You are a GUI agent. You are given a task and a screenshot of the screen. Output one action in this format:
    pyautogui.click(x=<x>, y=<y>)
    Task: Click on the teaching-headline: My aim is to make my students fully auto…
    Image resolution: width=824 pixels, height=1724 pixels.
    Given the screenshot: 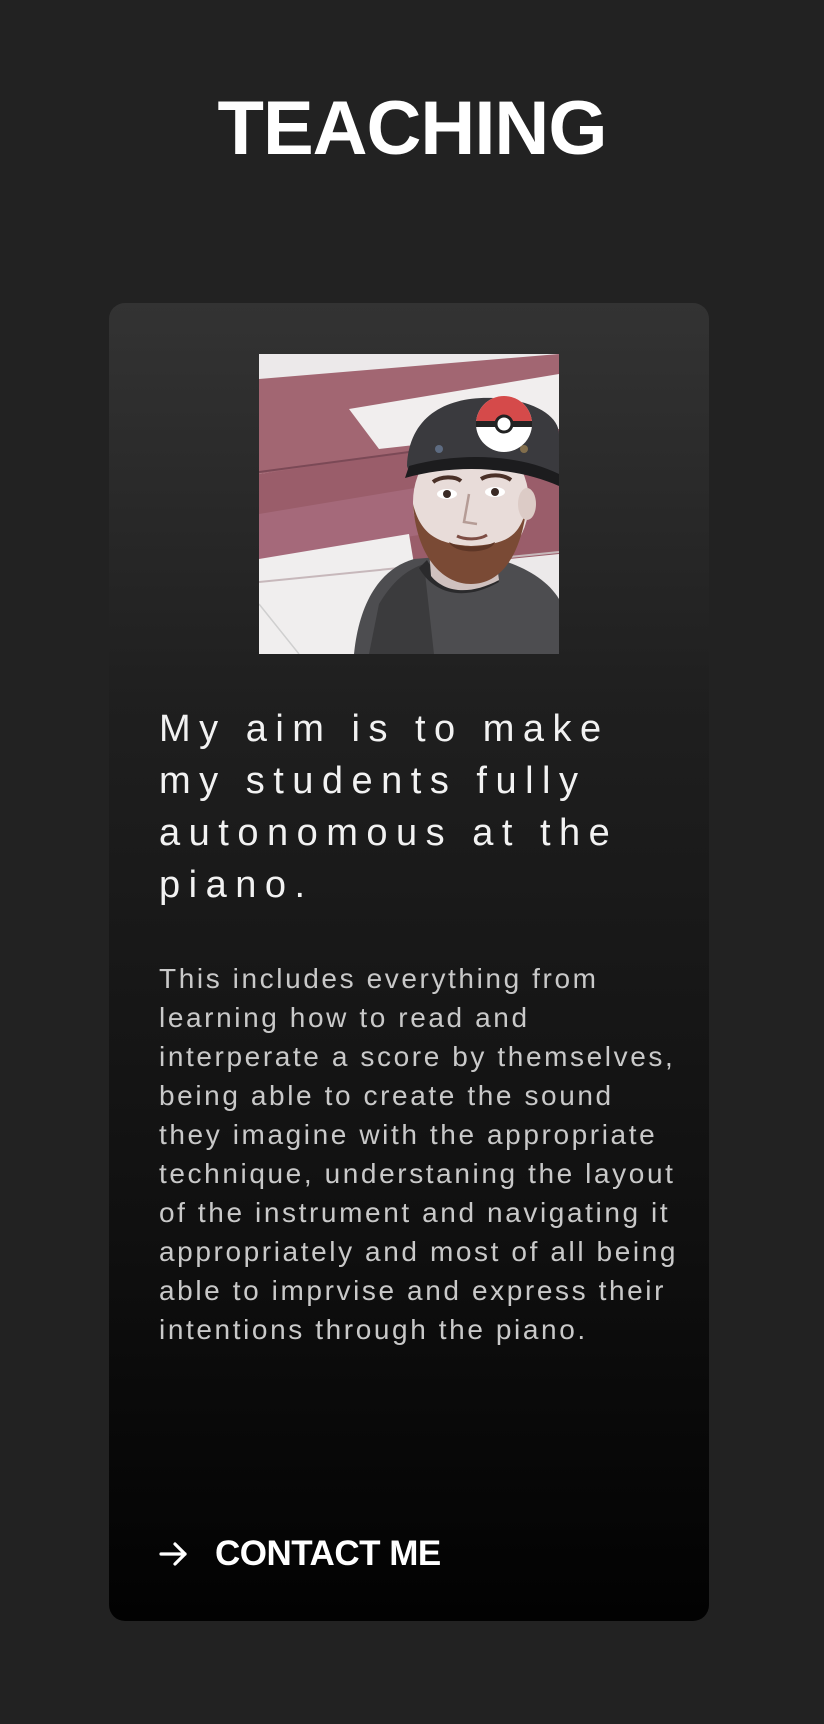 What is the action you would take?
    pyautogui.click(x=389, y=807)
    